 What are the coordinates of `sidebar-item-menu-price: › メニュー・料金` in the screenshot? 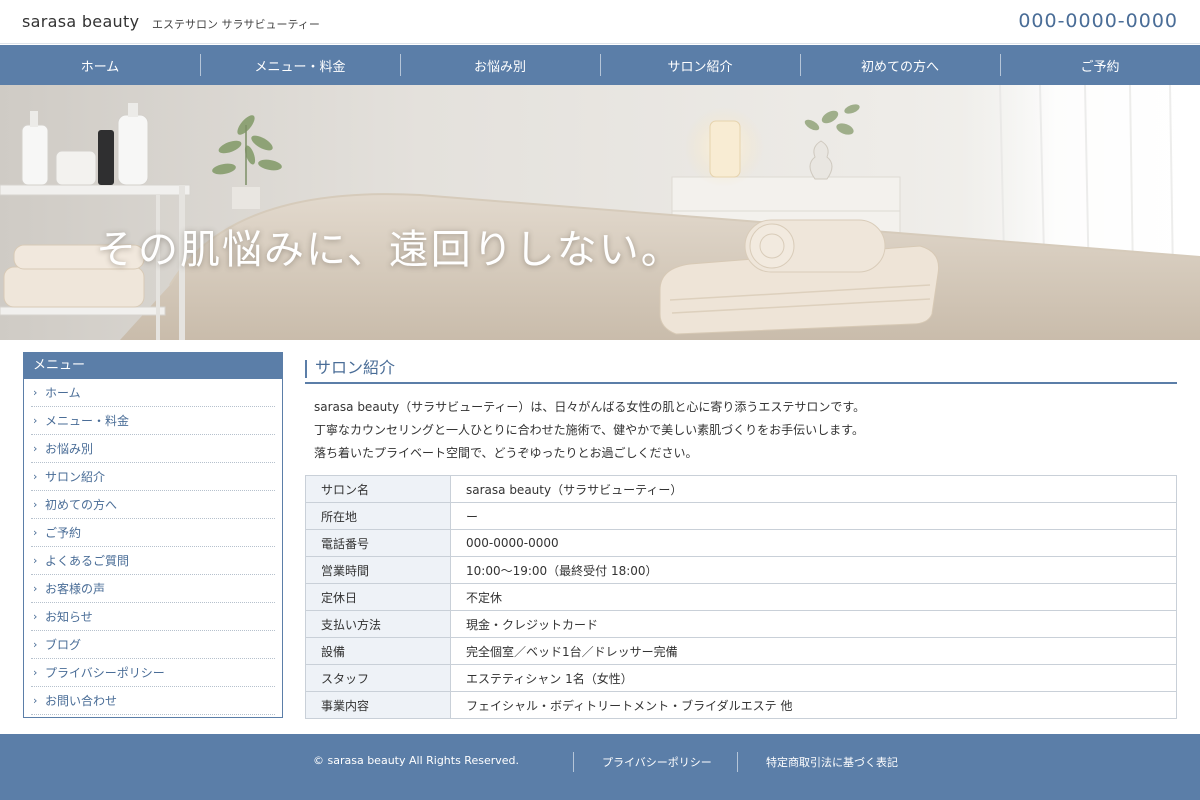 It's located at (153, 421).